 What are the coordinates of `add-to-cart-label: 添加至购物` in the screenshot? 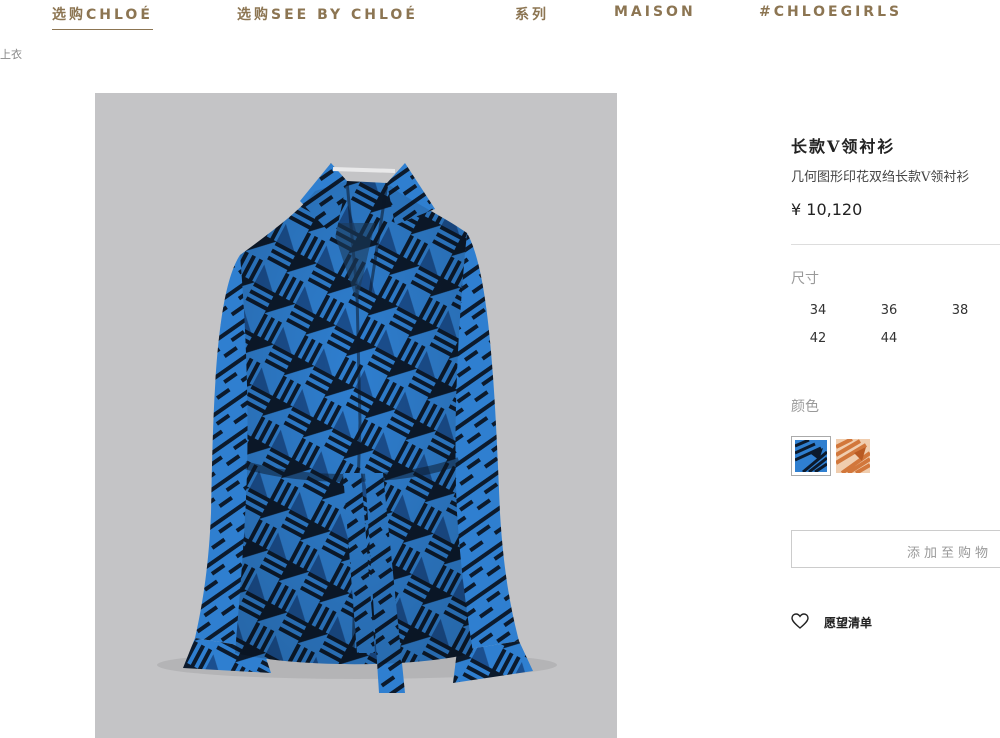 It's located at (950, 553).